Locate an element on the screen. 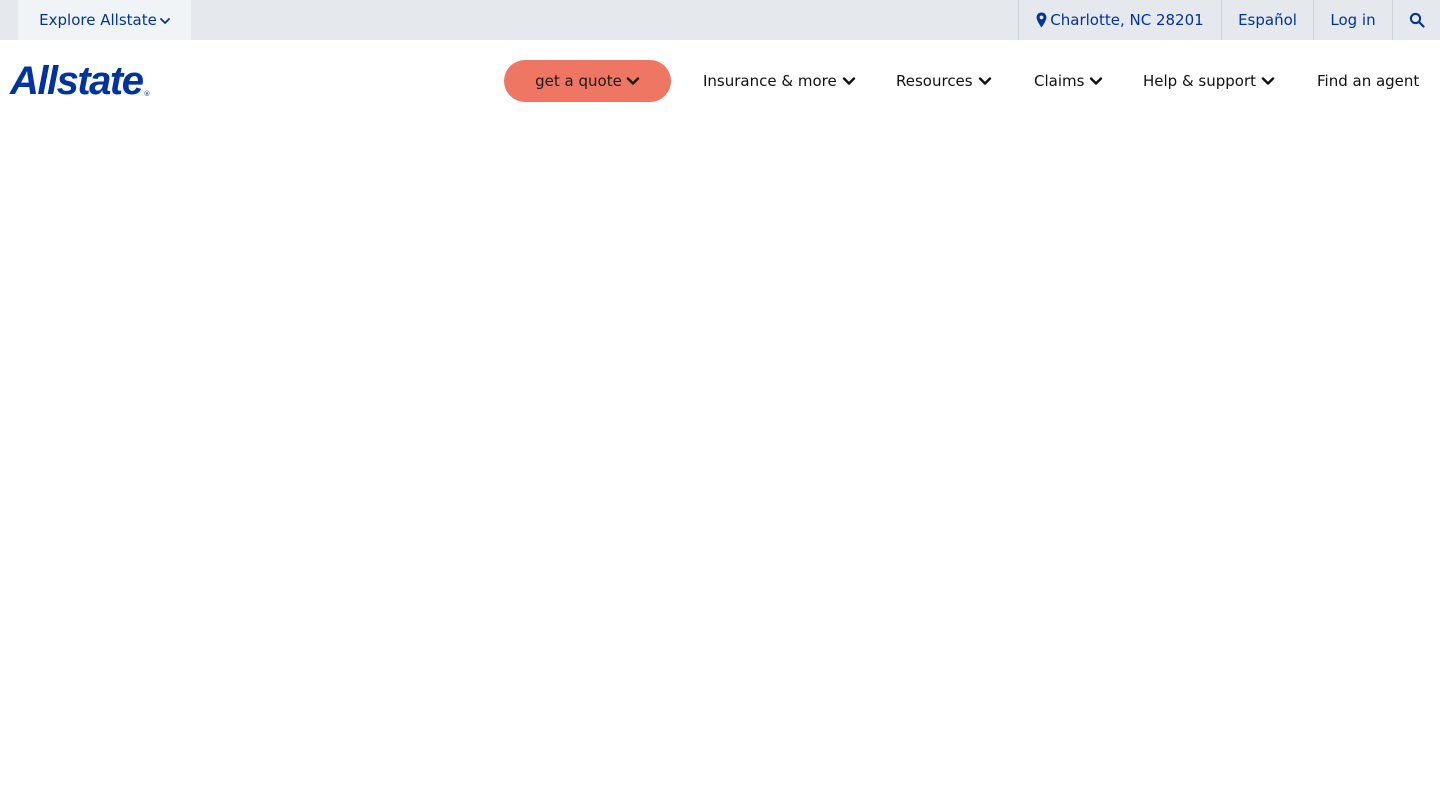 The height and width of the screenshot is (800, 1440). logo-registered-mark: ® is located at coordinates (147, 94).